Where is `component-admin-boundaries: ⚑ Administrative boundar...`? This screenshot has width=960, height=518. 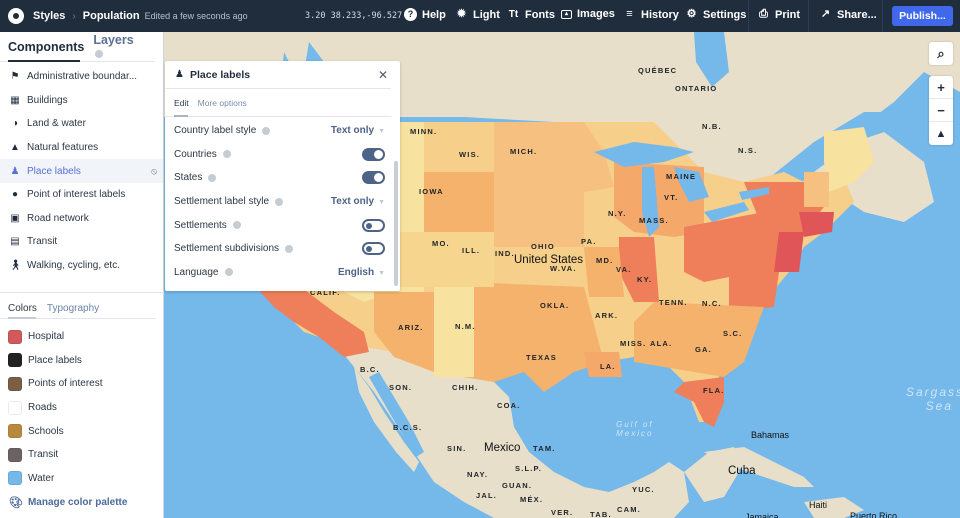
component-admin-boundaries: ⚑ Administrative boundar... is located at coordinates (81, 77).